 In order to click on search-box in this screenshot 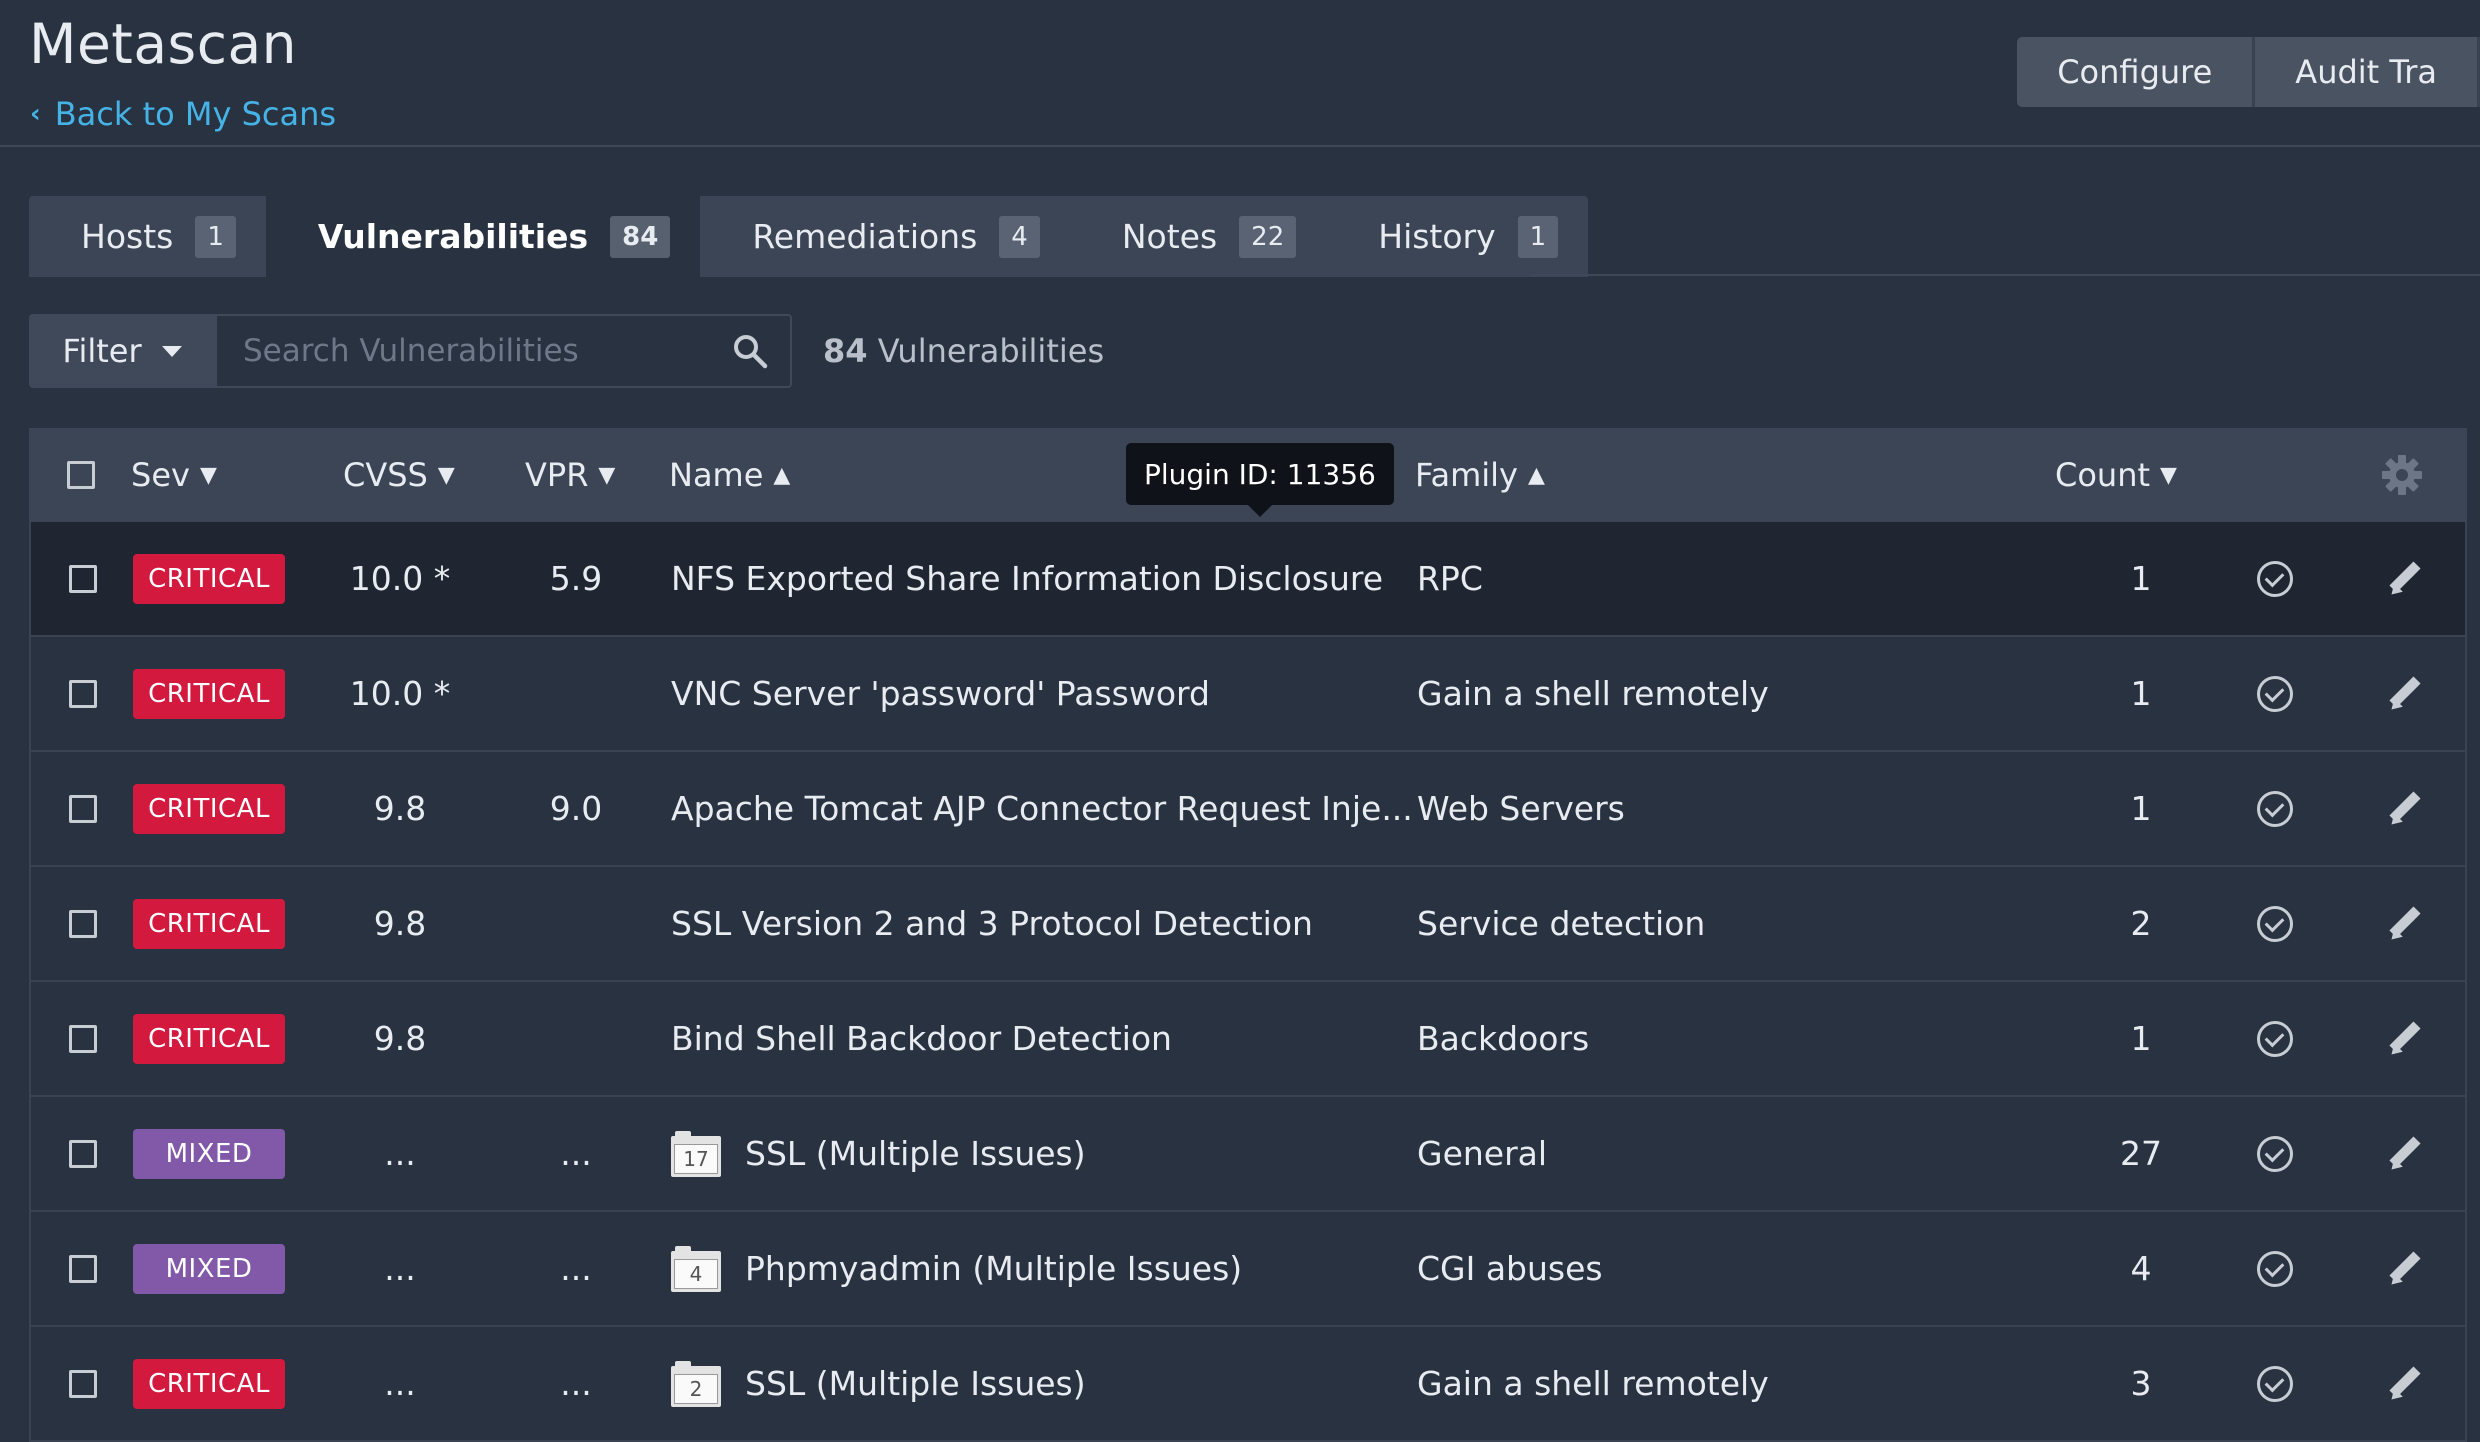, I will do `click(503, 351)`.